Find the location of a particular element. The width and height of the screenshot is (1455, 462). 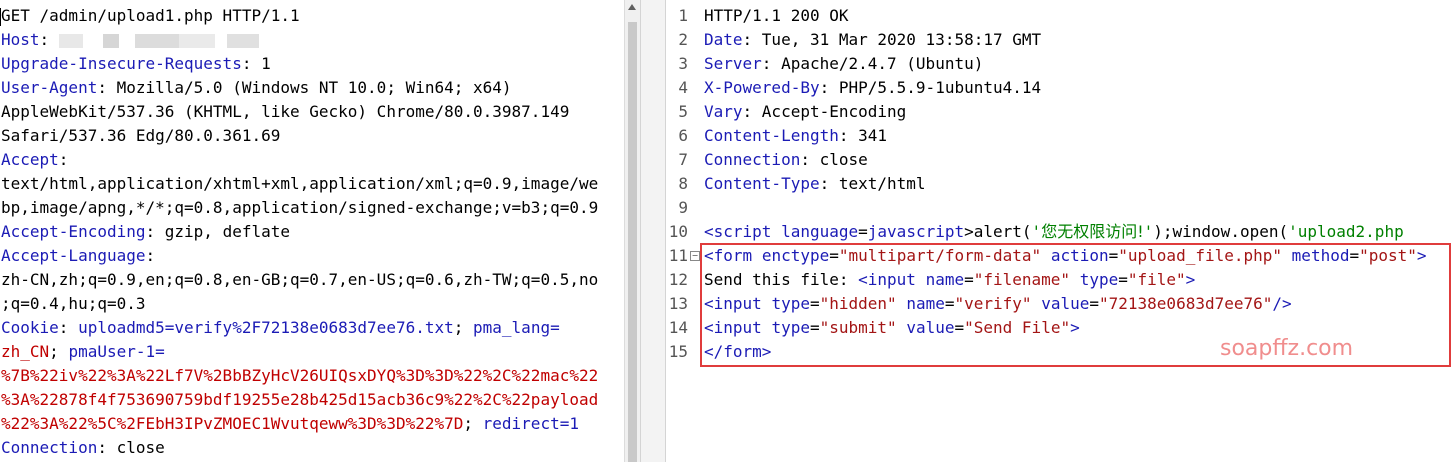

line-number: 15 is located at coordinates (678, 351).